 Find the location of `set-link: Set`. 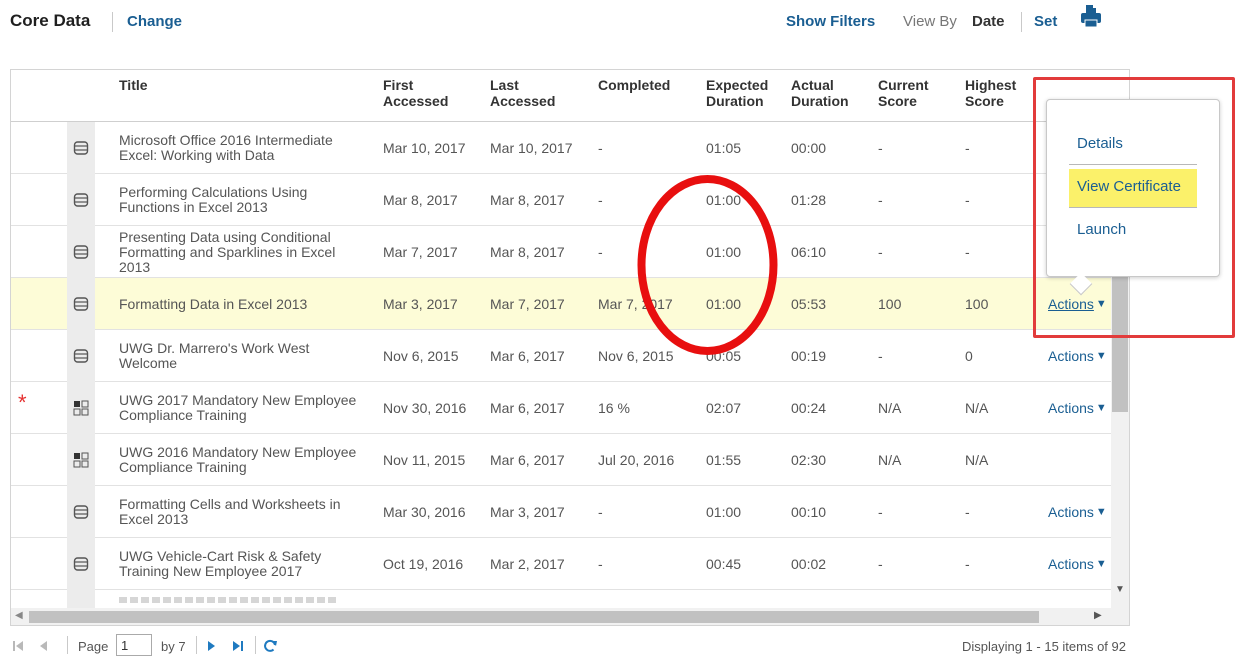

set-link: Set is located at coordinates (1045, 21).